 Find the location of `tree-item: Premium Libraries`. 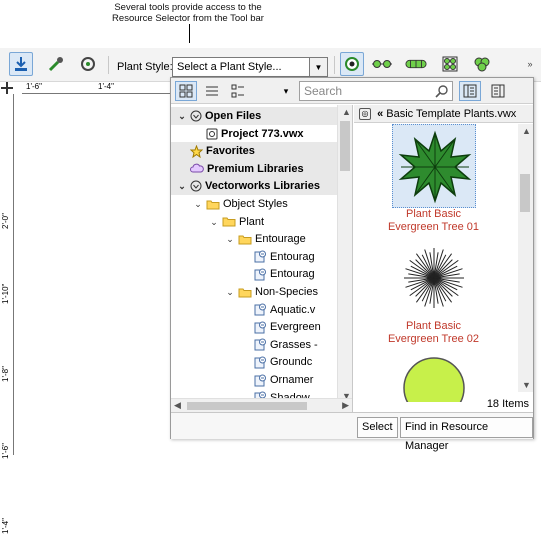

tree-item: Premium Libraries is located at coordinates (254, 168).